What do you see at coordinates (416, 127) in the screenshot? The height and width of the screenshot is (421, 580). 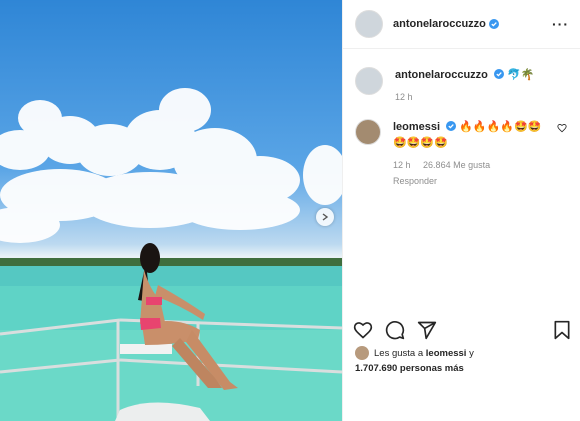 I see `comment-username: leomessi` at bounding box center [416, 127].